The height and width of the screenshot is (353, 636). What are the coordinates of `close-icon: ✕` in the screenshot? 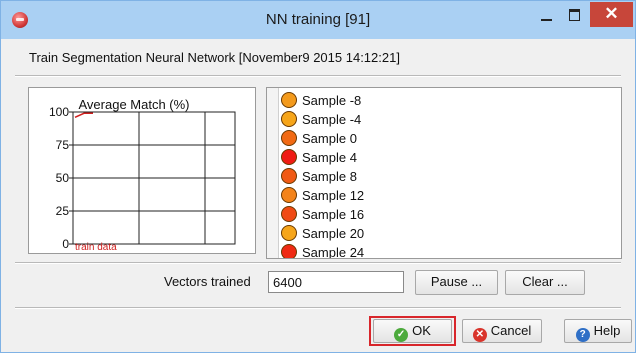 It's located at (611, 13).